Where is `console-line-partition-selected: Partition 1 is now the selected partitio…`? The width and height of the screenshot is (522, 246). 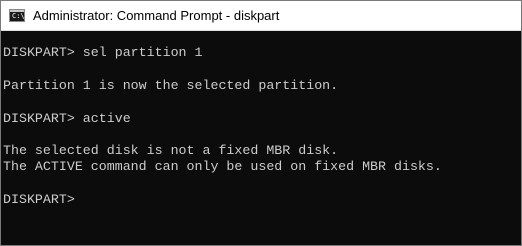
console-line-partition-selected: Partition 1 is now the selected partitio… is located at coordinates (171, 85).